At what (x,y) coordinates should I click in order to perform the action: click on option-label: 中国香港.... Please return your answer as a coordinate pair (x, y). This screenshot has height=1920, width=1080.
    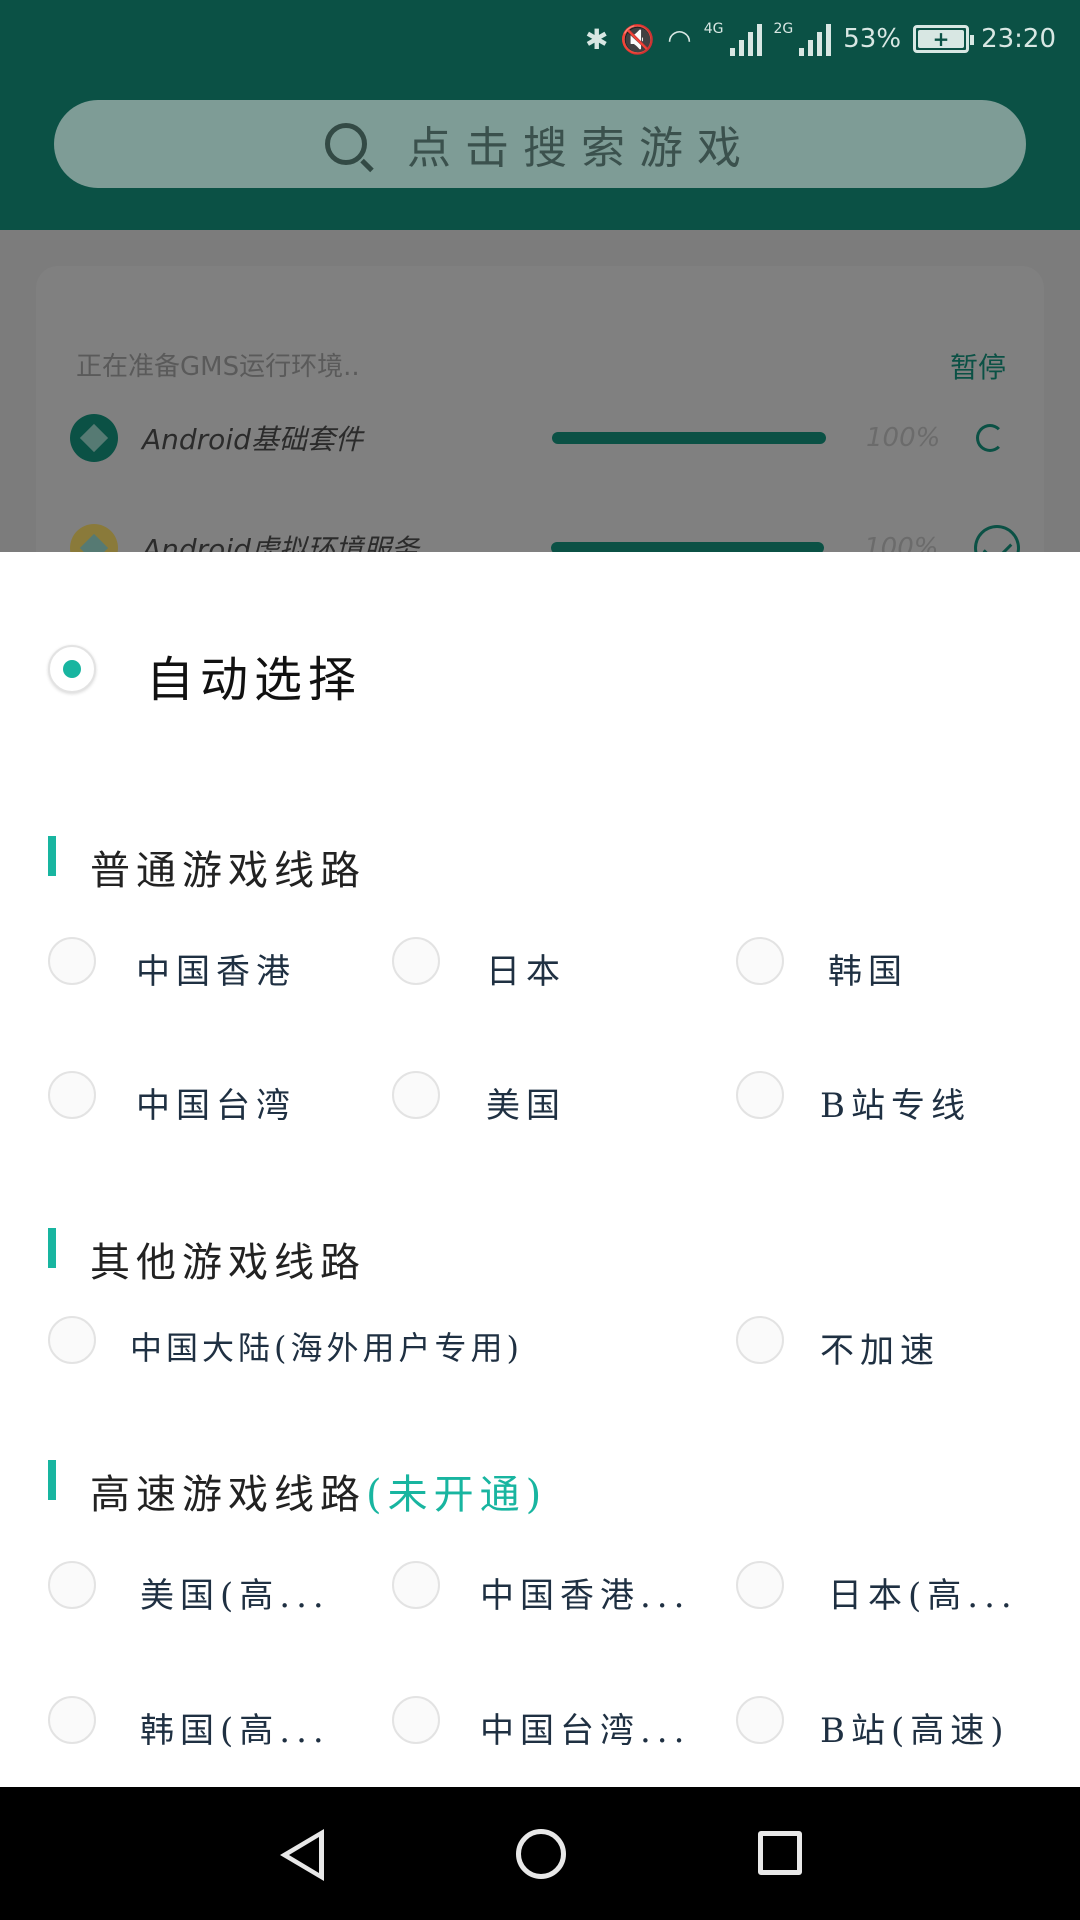
    Looking at the image, I should click on (585, 1592).